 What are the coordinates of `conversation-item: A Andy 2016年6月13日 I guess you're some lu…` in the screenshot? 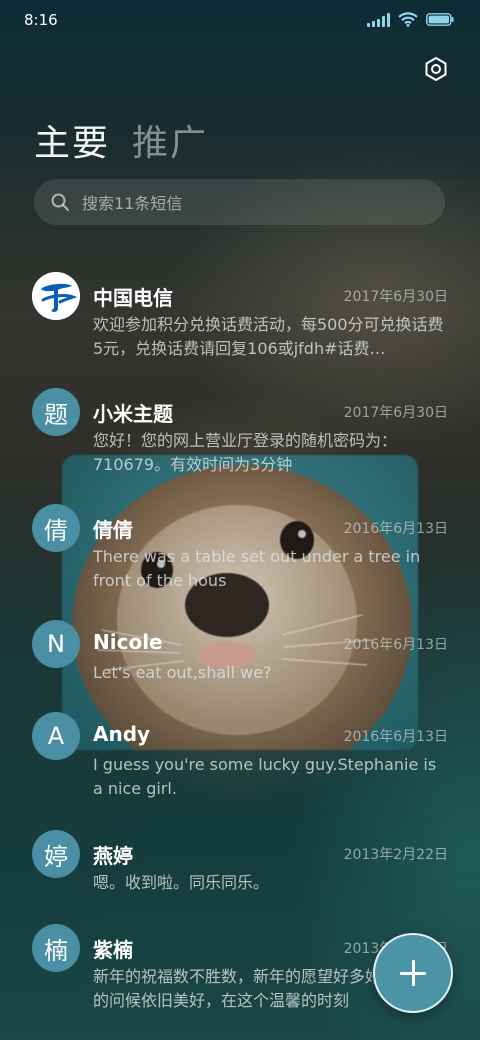 It's located at (240, 762).